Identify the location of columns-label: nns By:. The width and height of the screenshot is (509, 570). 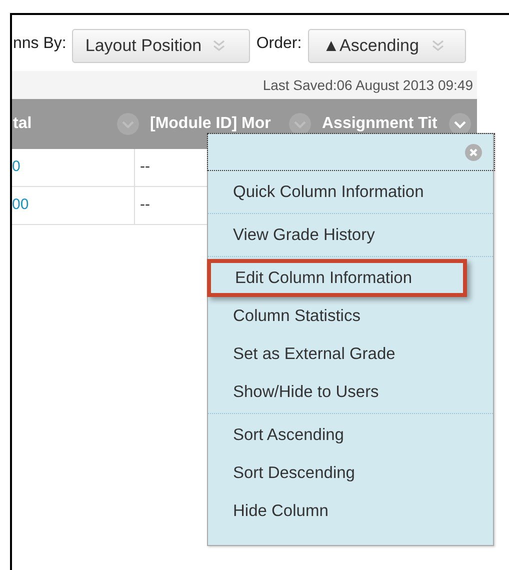
(39, 44).